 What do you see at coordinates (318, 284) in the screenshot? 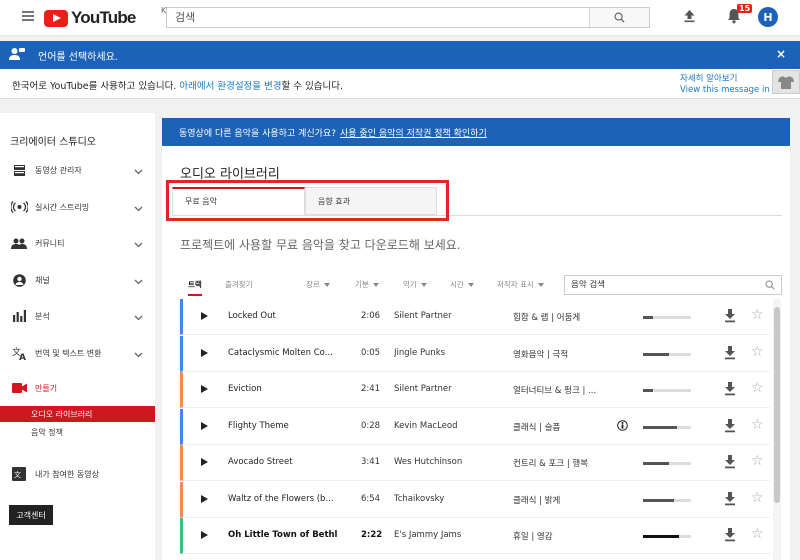
I see `filter-genre-dropdown: 장르` at bounding box center [318, 284].